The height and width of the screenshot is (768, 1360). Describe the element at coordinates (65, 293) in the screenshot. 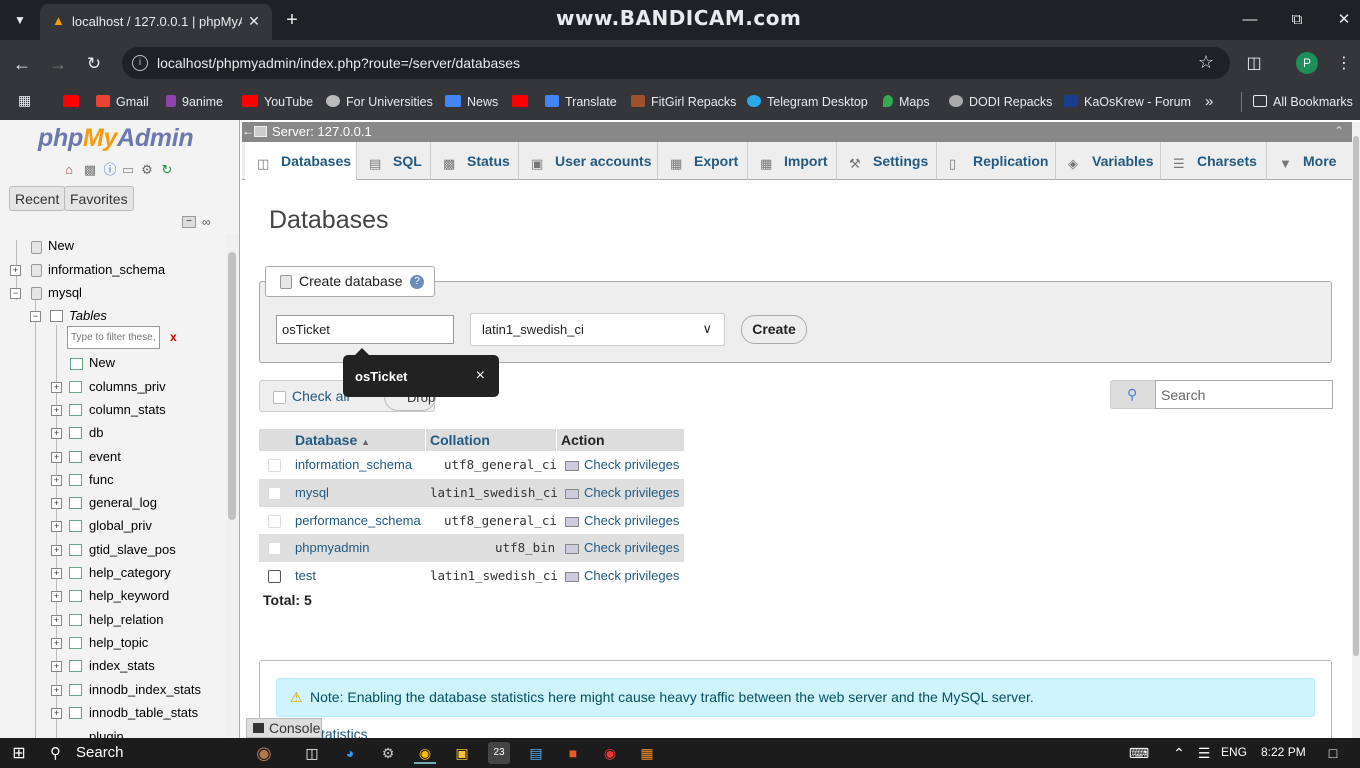

I see `tree-db-mysql: mysql` at that location.